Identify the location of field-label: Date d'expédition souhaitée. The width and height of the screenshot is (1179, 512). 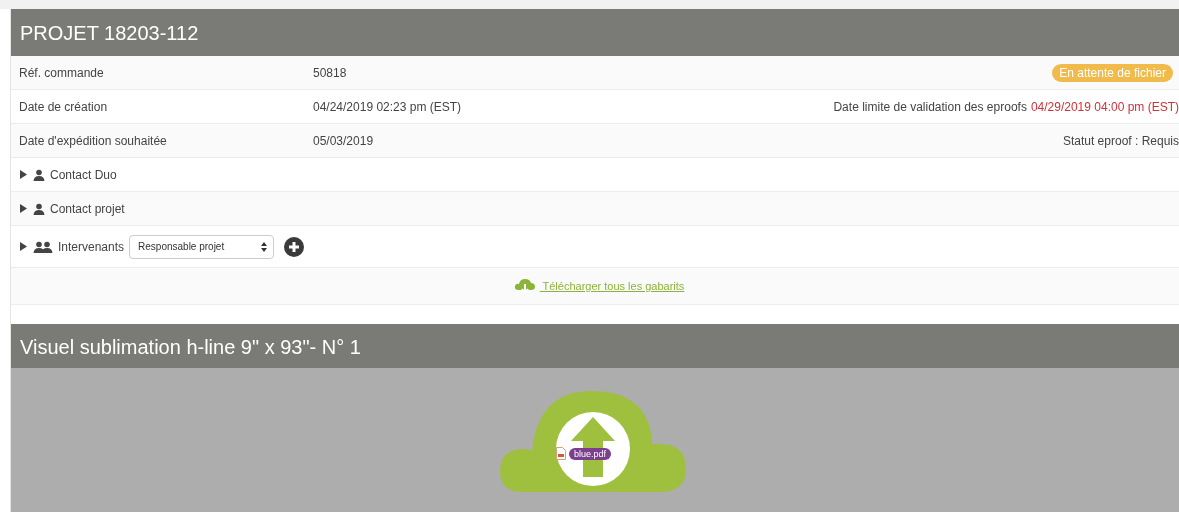
(93, 140).